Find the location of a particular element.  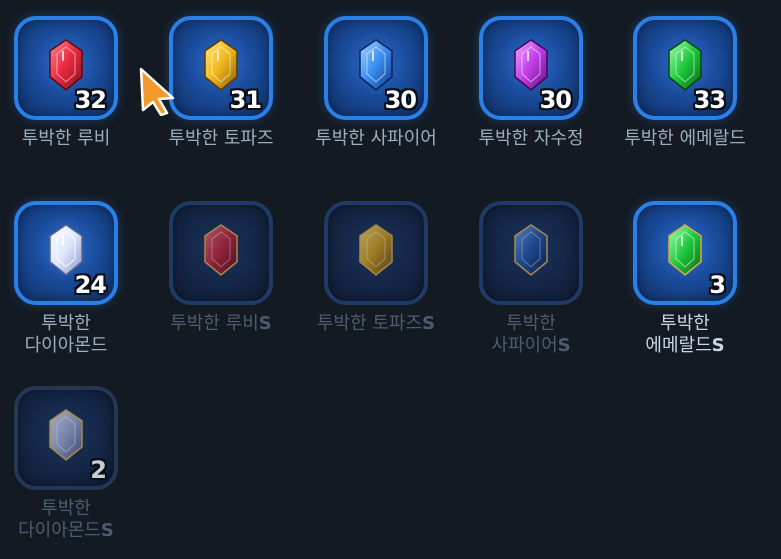

item-name: 투박한 토파즈 is located at coordinates (221, 138).